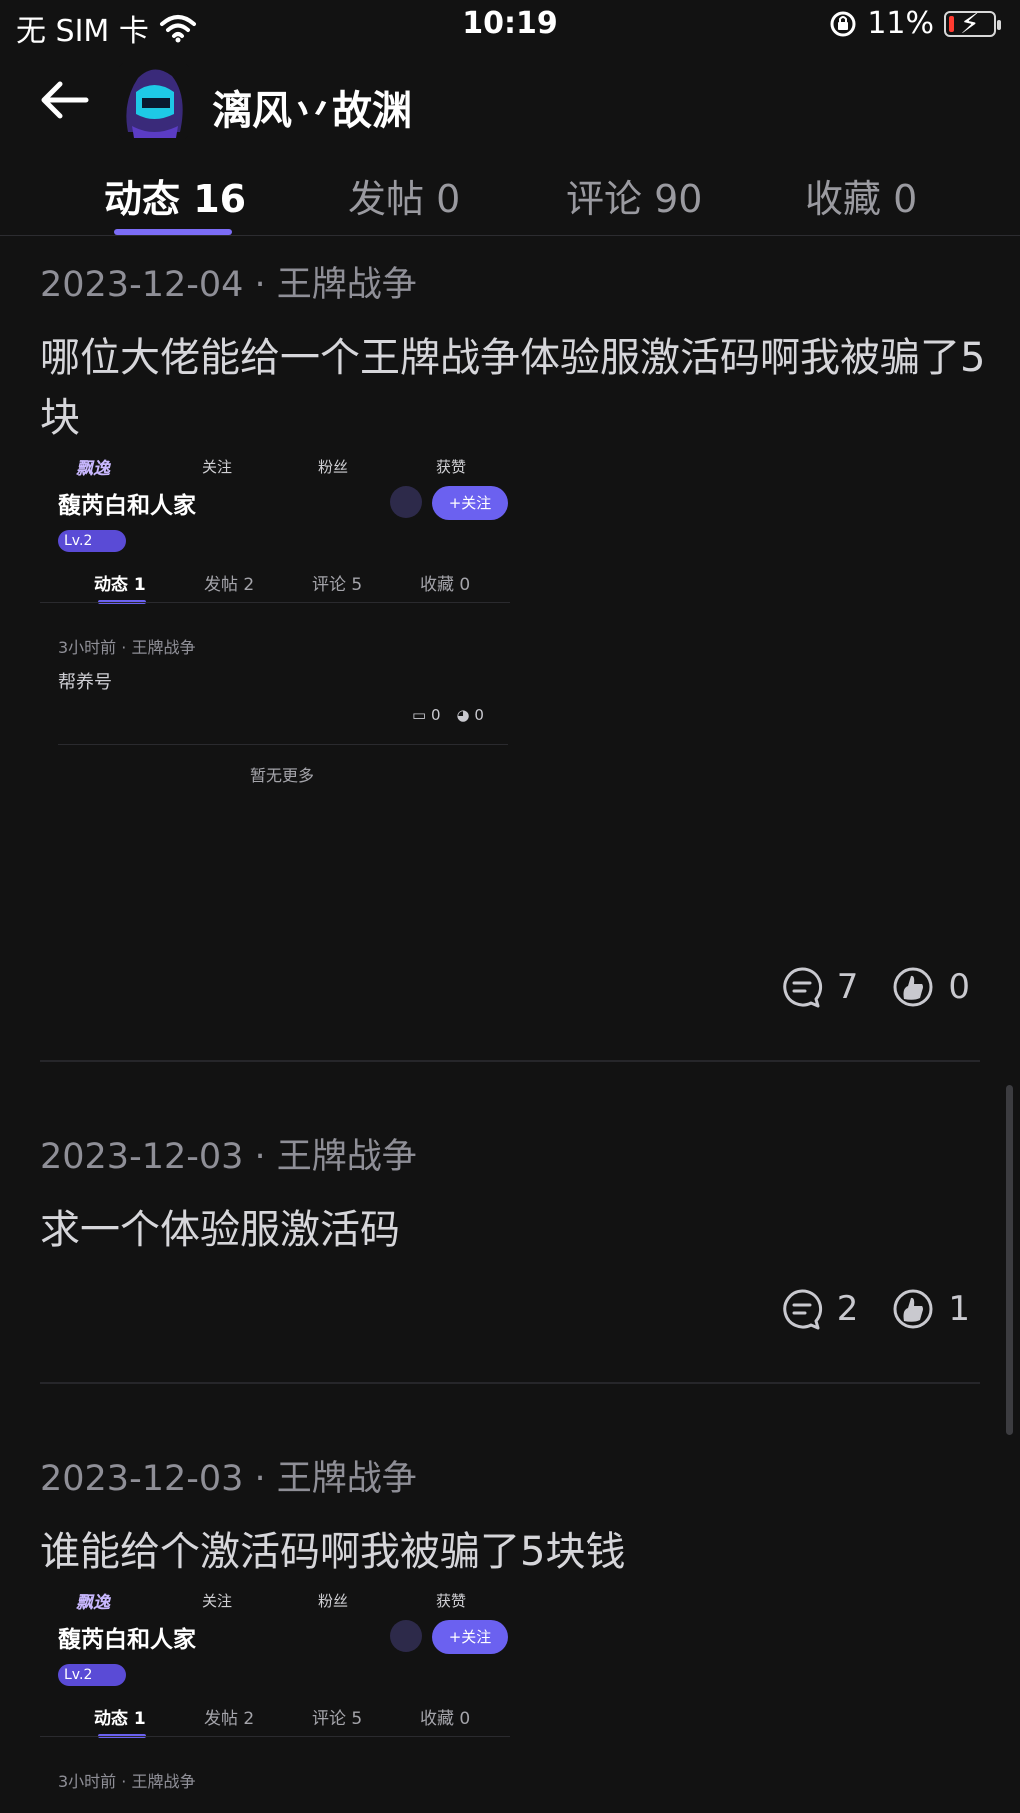 Image resolution: width=1020 pixels, height=1813 pixels. I want to click on like-count: 0, so click(959, 987).